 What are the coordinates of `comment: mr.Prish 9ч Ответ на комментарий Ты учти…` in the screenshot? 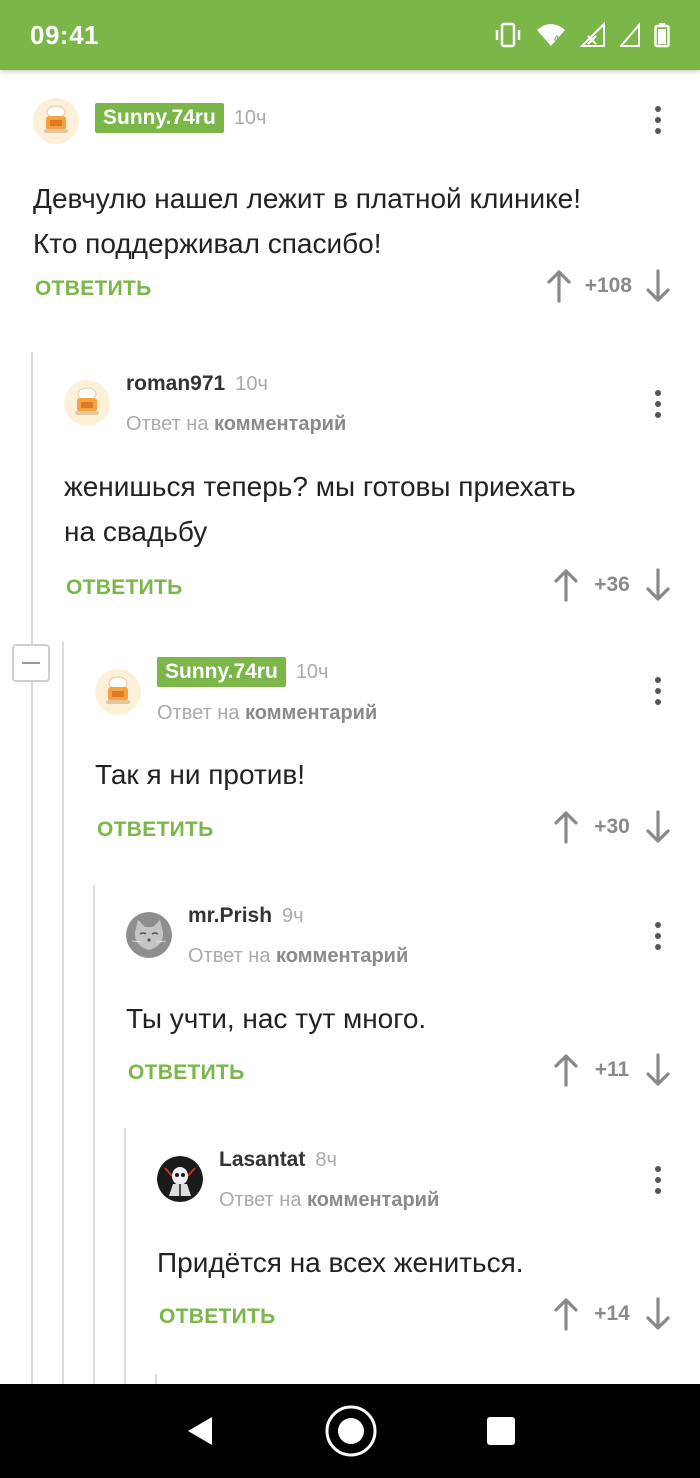 It's located at (413, 999).